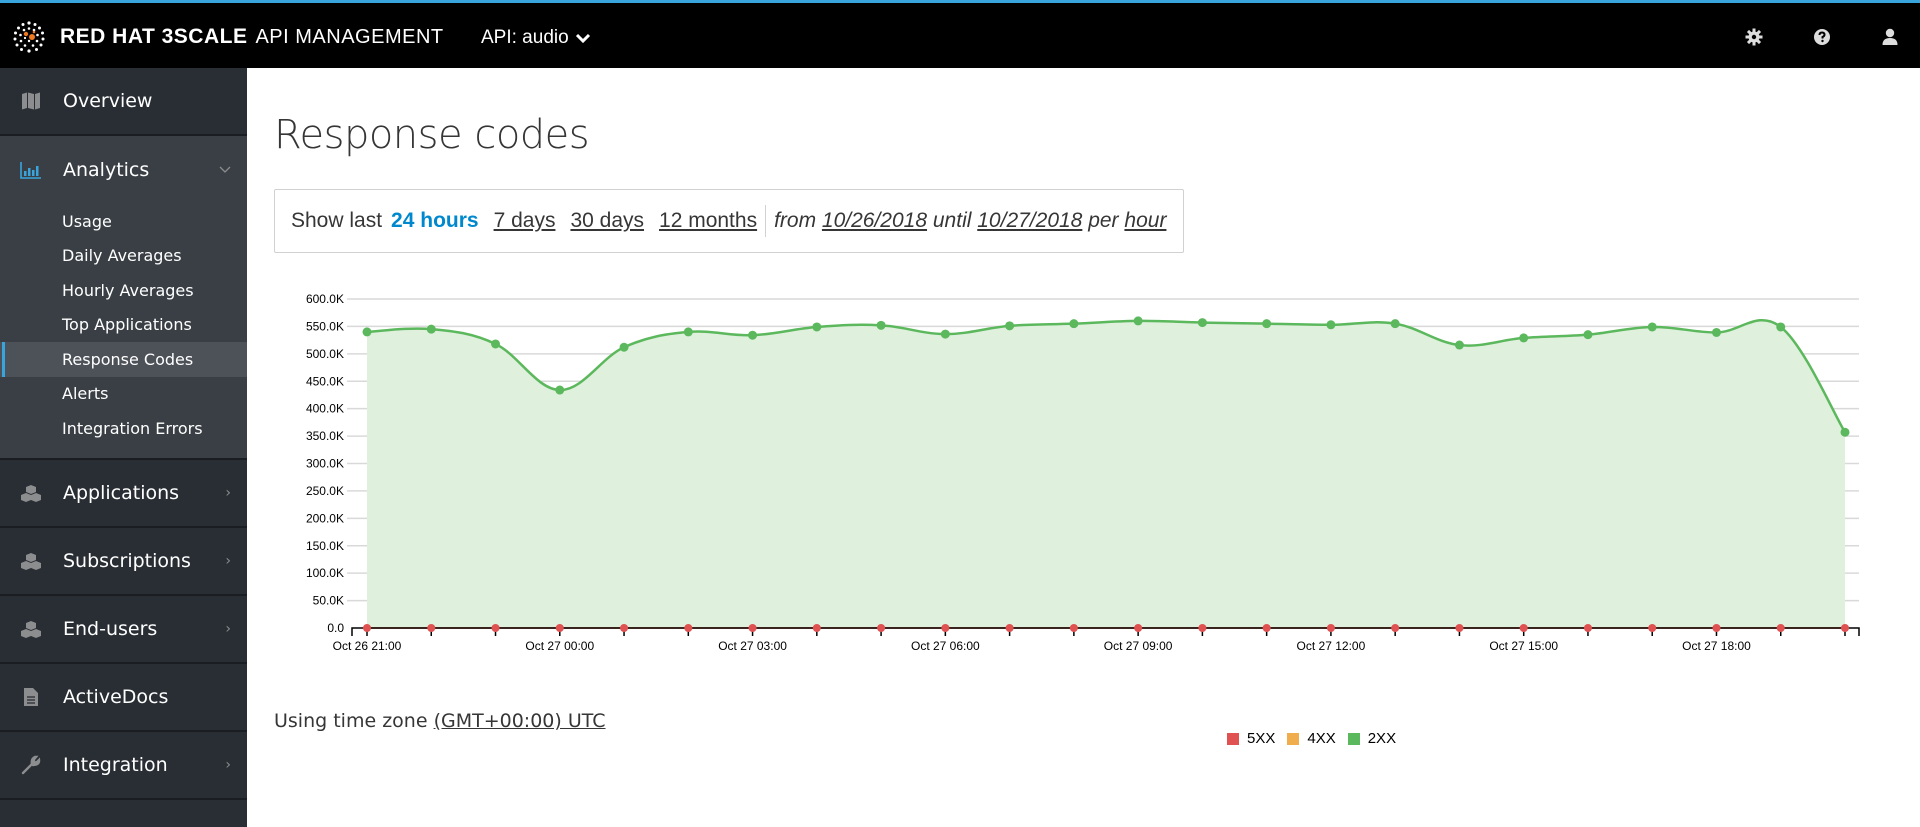  Describe the element at coordinates (115, 764) in the screenshot. I see `sidebar-item-label: Integration` at that location.